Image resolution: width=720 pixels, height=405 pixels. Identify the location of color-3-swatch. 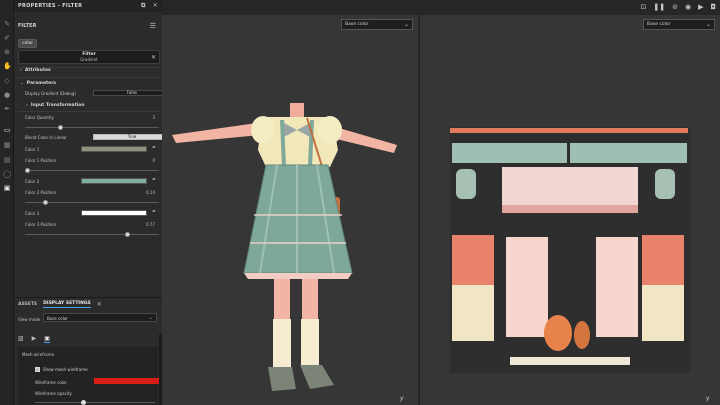
(114, 213).